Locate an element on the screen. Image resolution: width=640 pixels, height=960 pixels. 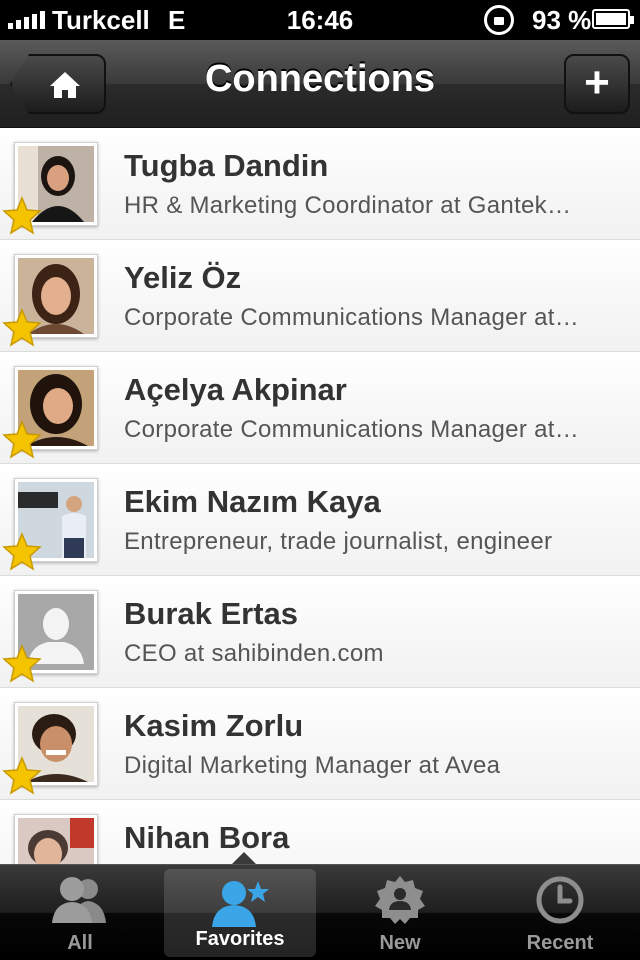
navigation-bar: Connections + is located at coordinates (320, 84).